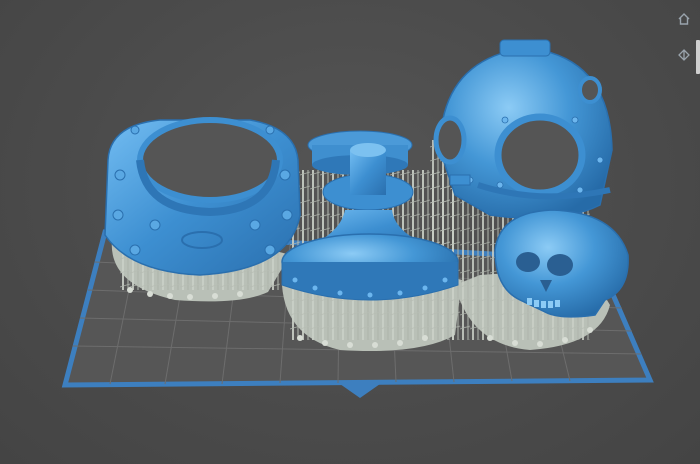 This screenshot has height=464, width=700. Describe the element at coordinates (685, 40) in the screenshot. I see `view-tools` at that location.